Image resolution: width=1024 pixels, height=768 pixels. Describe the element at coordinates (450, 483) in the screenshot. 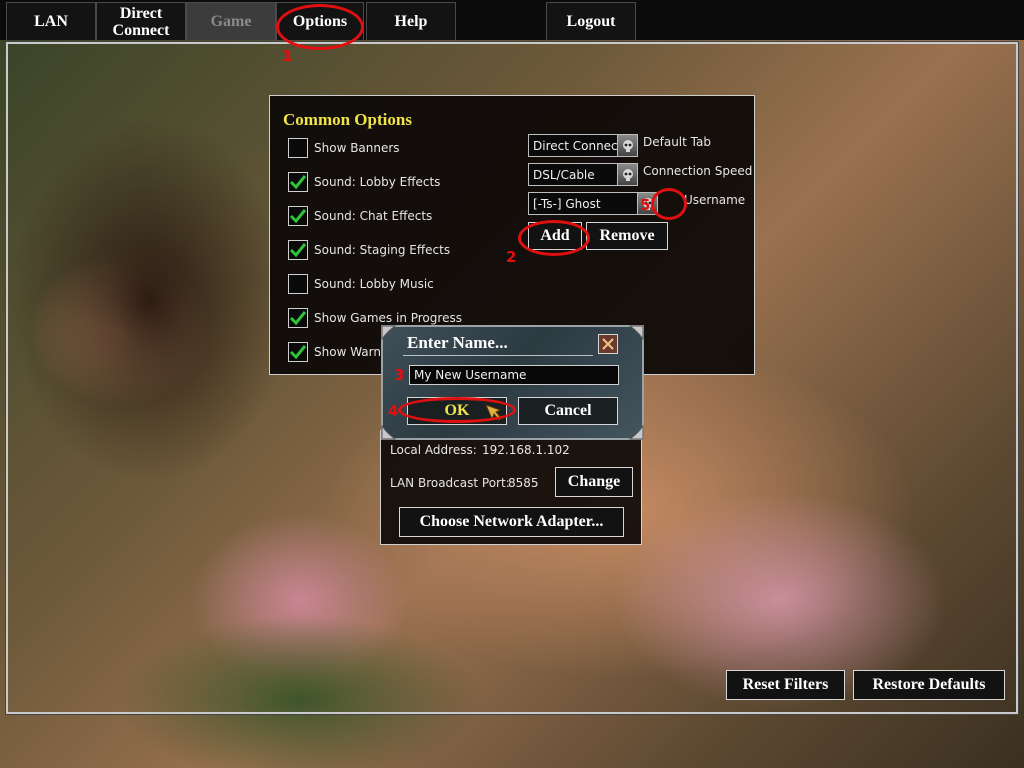

I see `broadcast-port-label: LAN Broadcast Port:` at that location.